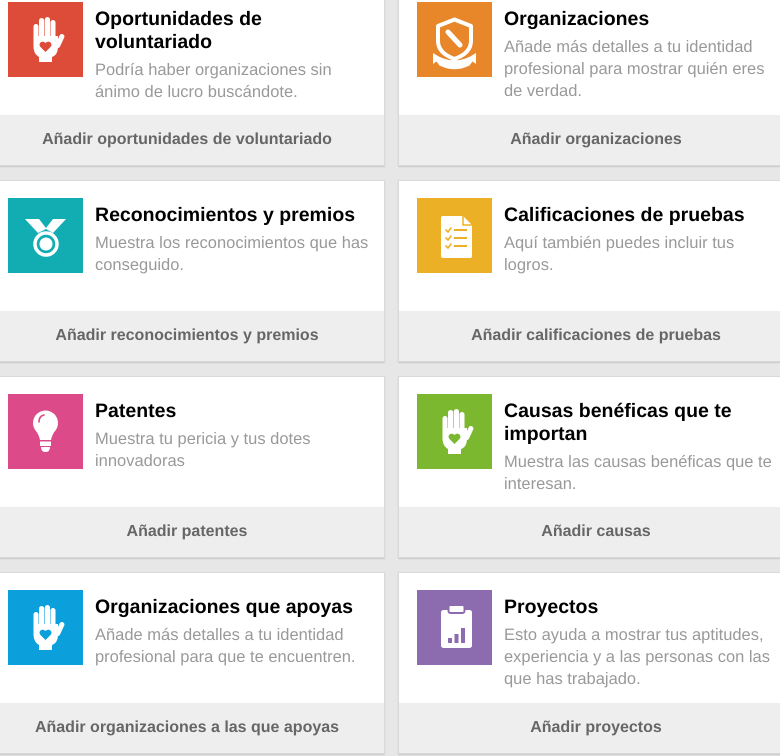  What do you see at coordinates (192, 336) in the screenshot?
I see `add-section-button: Añadir reconocimientos y premios` at bounding box center [192, 336].